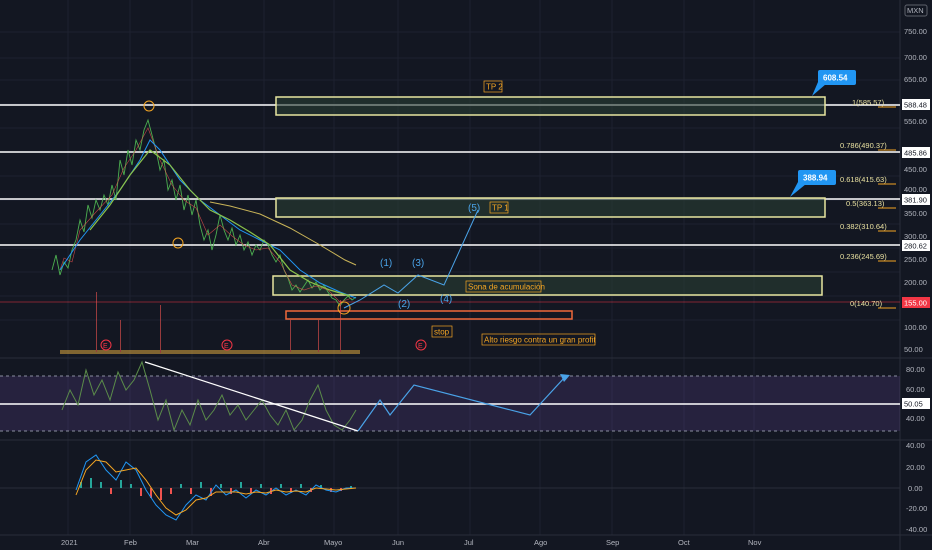 Image resolution: width=932 pixels, height=550 pixels. I want to click on macd-tick: -20.00, so click(916, 508).